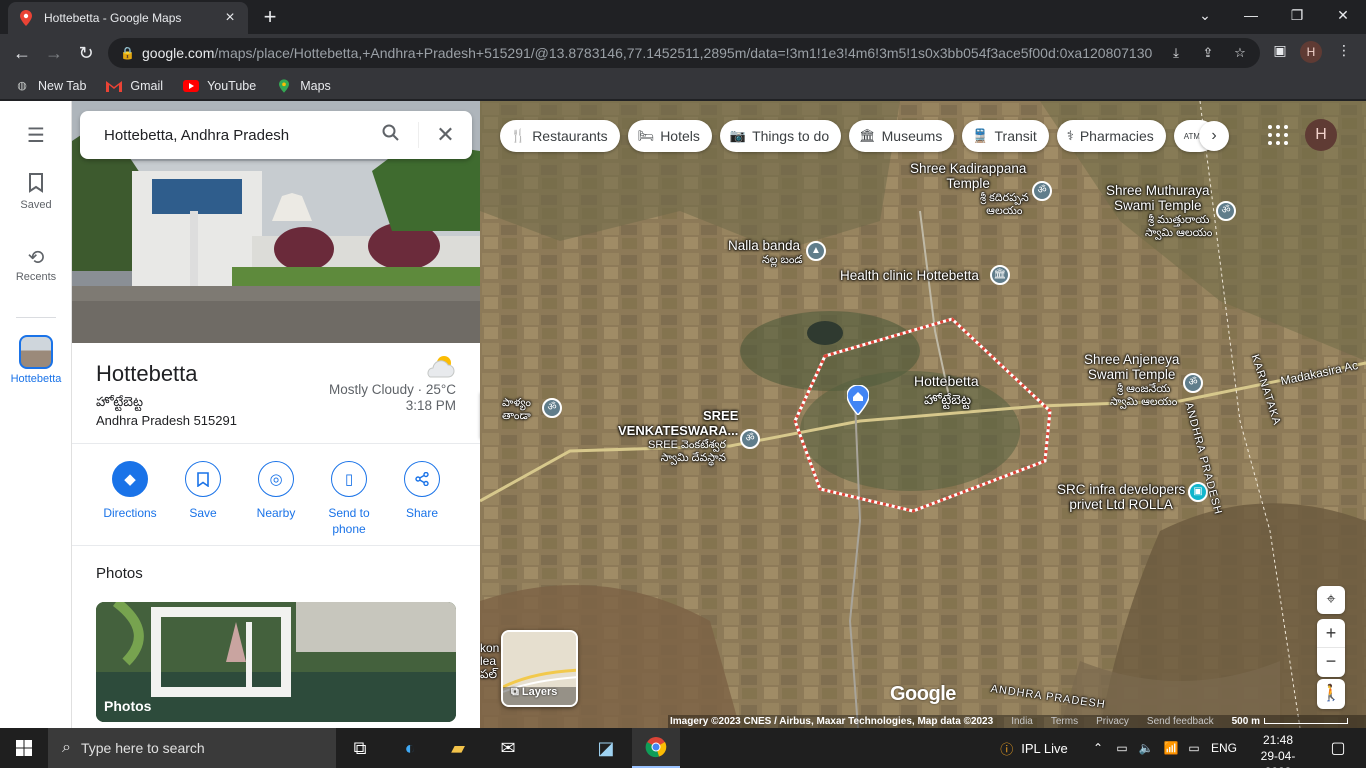  I want to click on chip-things-to-do: 📷 Things to do, so click(780, 136).